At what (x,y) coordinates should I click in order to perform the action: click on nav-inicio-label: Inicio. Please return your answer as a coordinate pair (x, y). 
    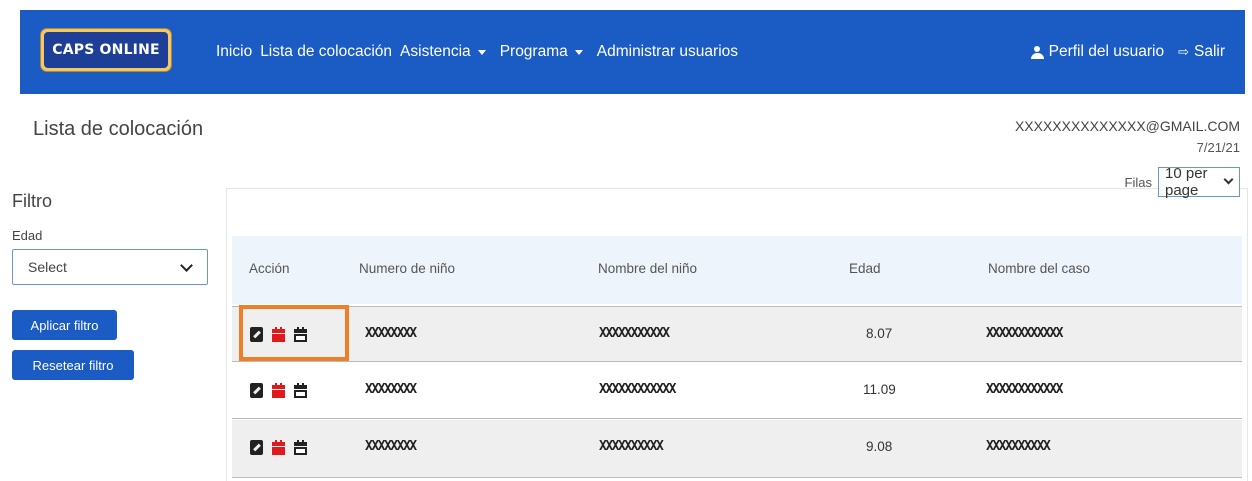
    Looking at the image, I should click on (234, 51).